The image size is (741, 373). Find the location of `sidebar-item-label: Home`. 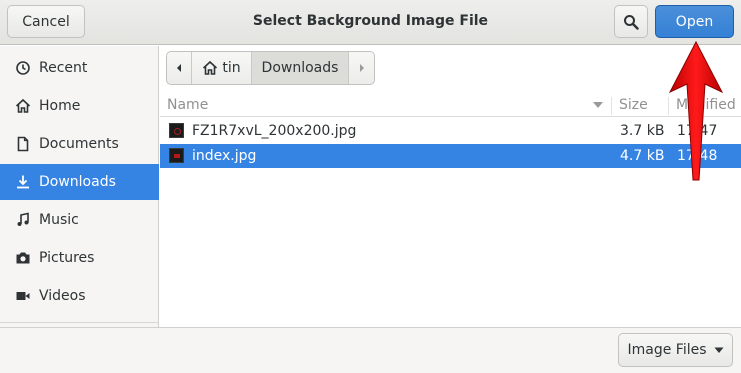

sidebar-item-label: Home is located at coordinates (60, 106).